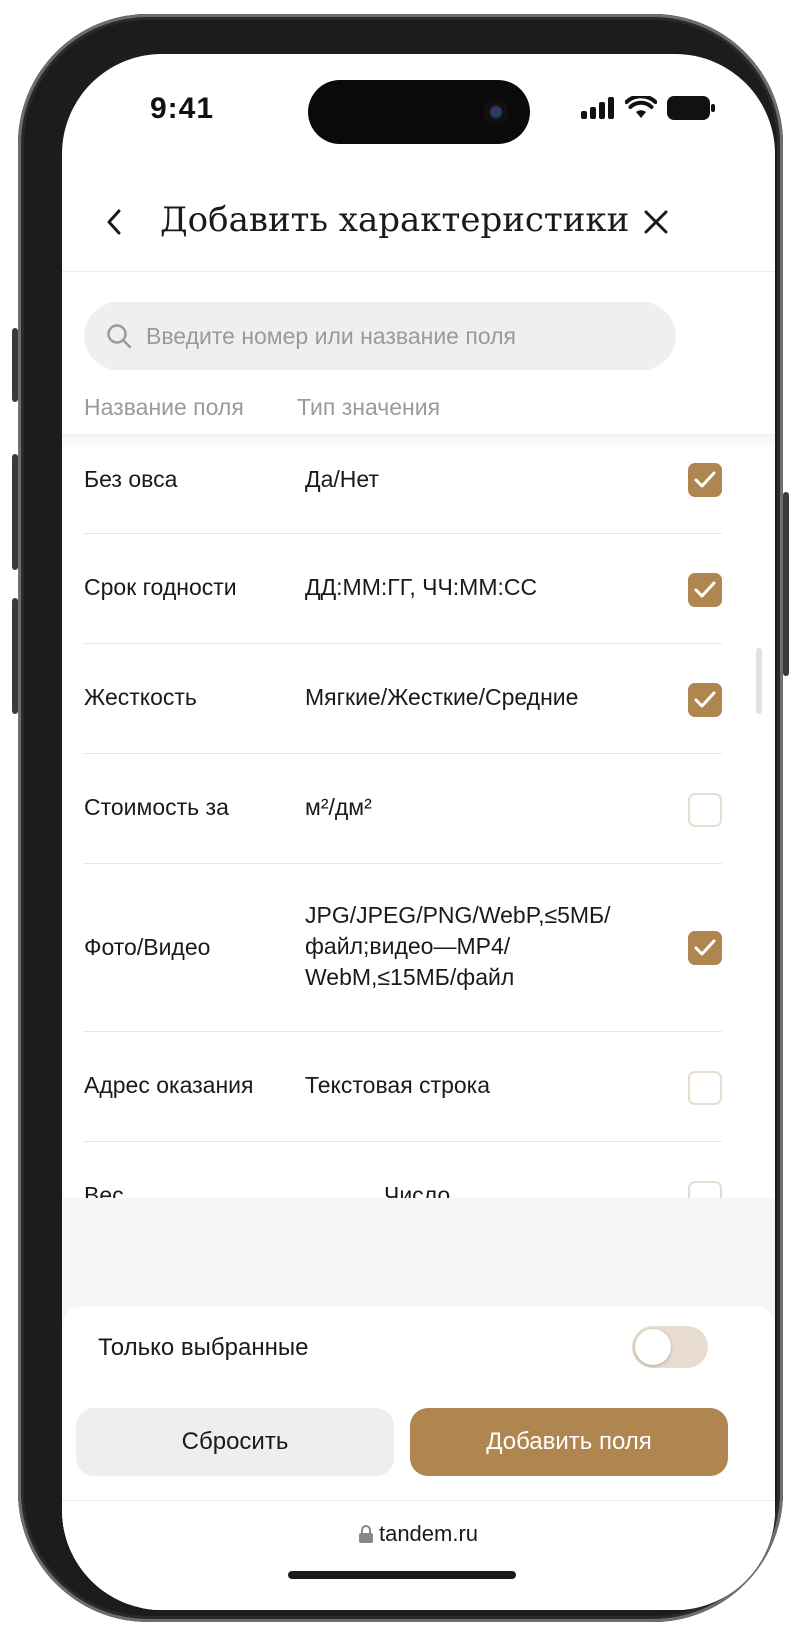  What do you see at coordinates (119, 336) in the screenshot?
I see `search-icon` at bounding box center [119, 336].